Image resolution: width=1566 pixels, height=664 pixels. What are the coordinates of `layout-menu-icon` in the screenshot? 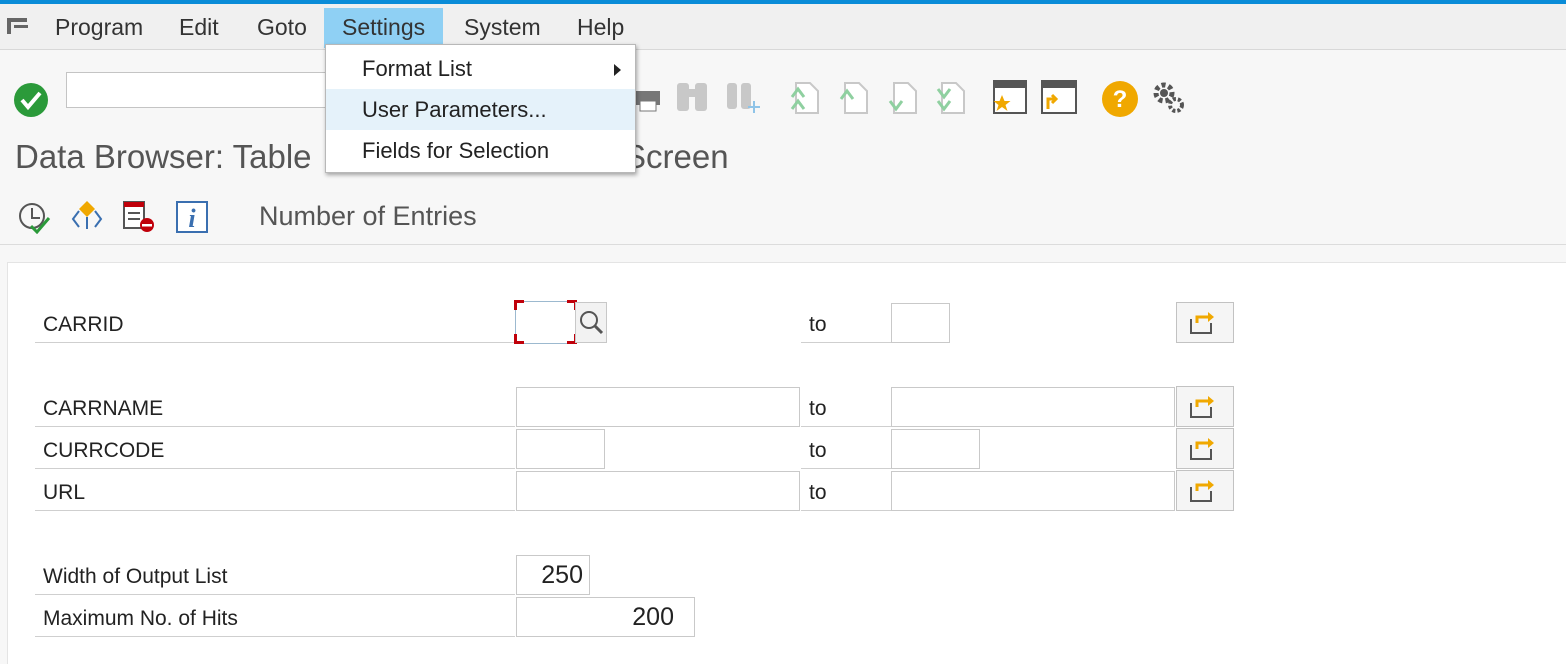 It's located at (1059, 98).